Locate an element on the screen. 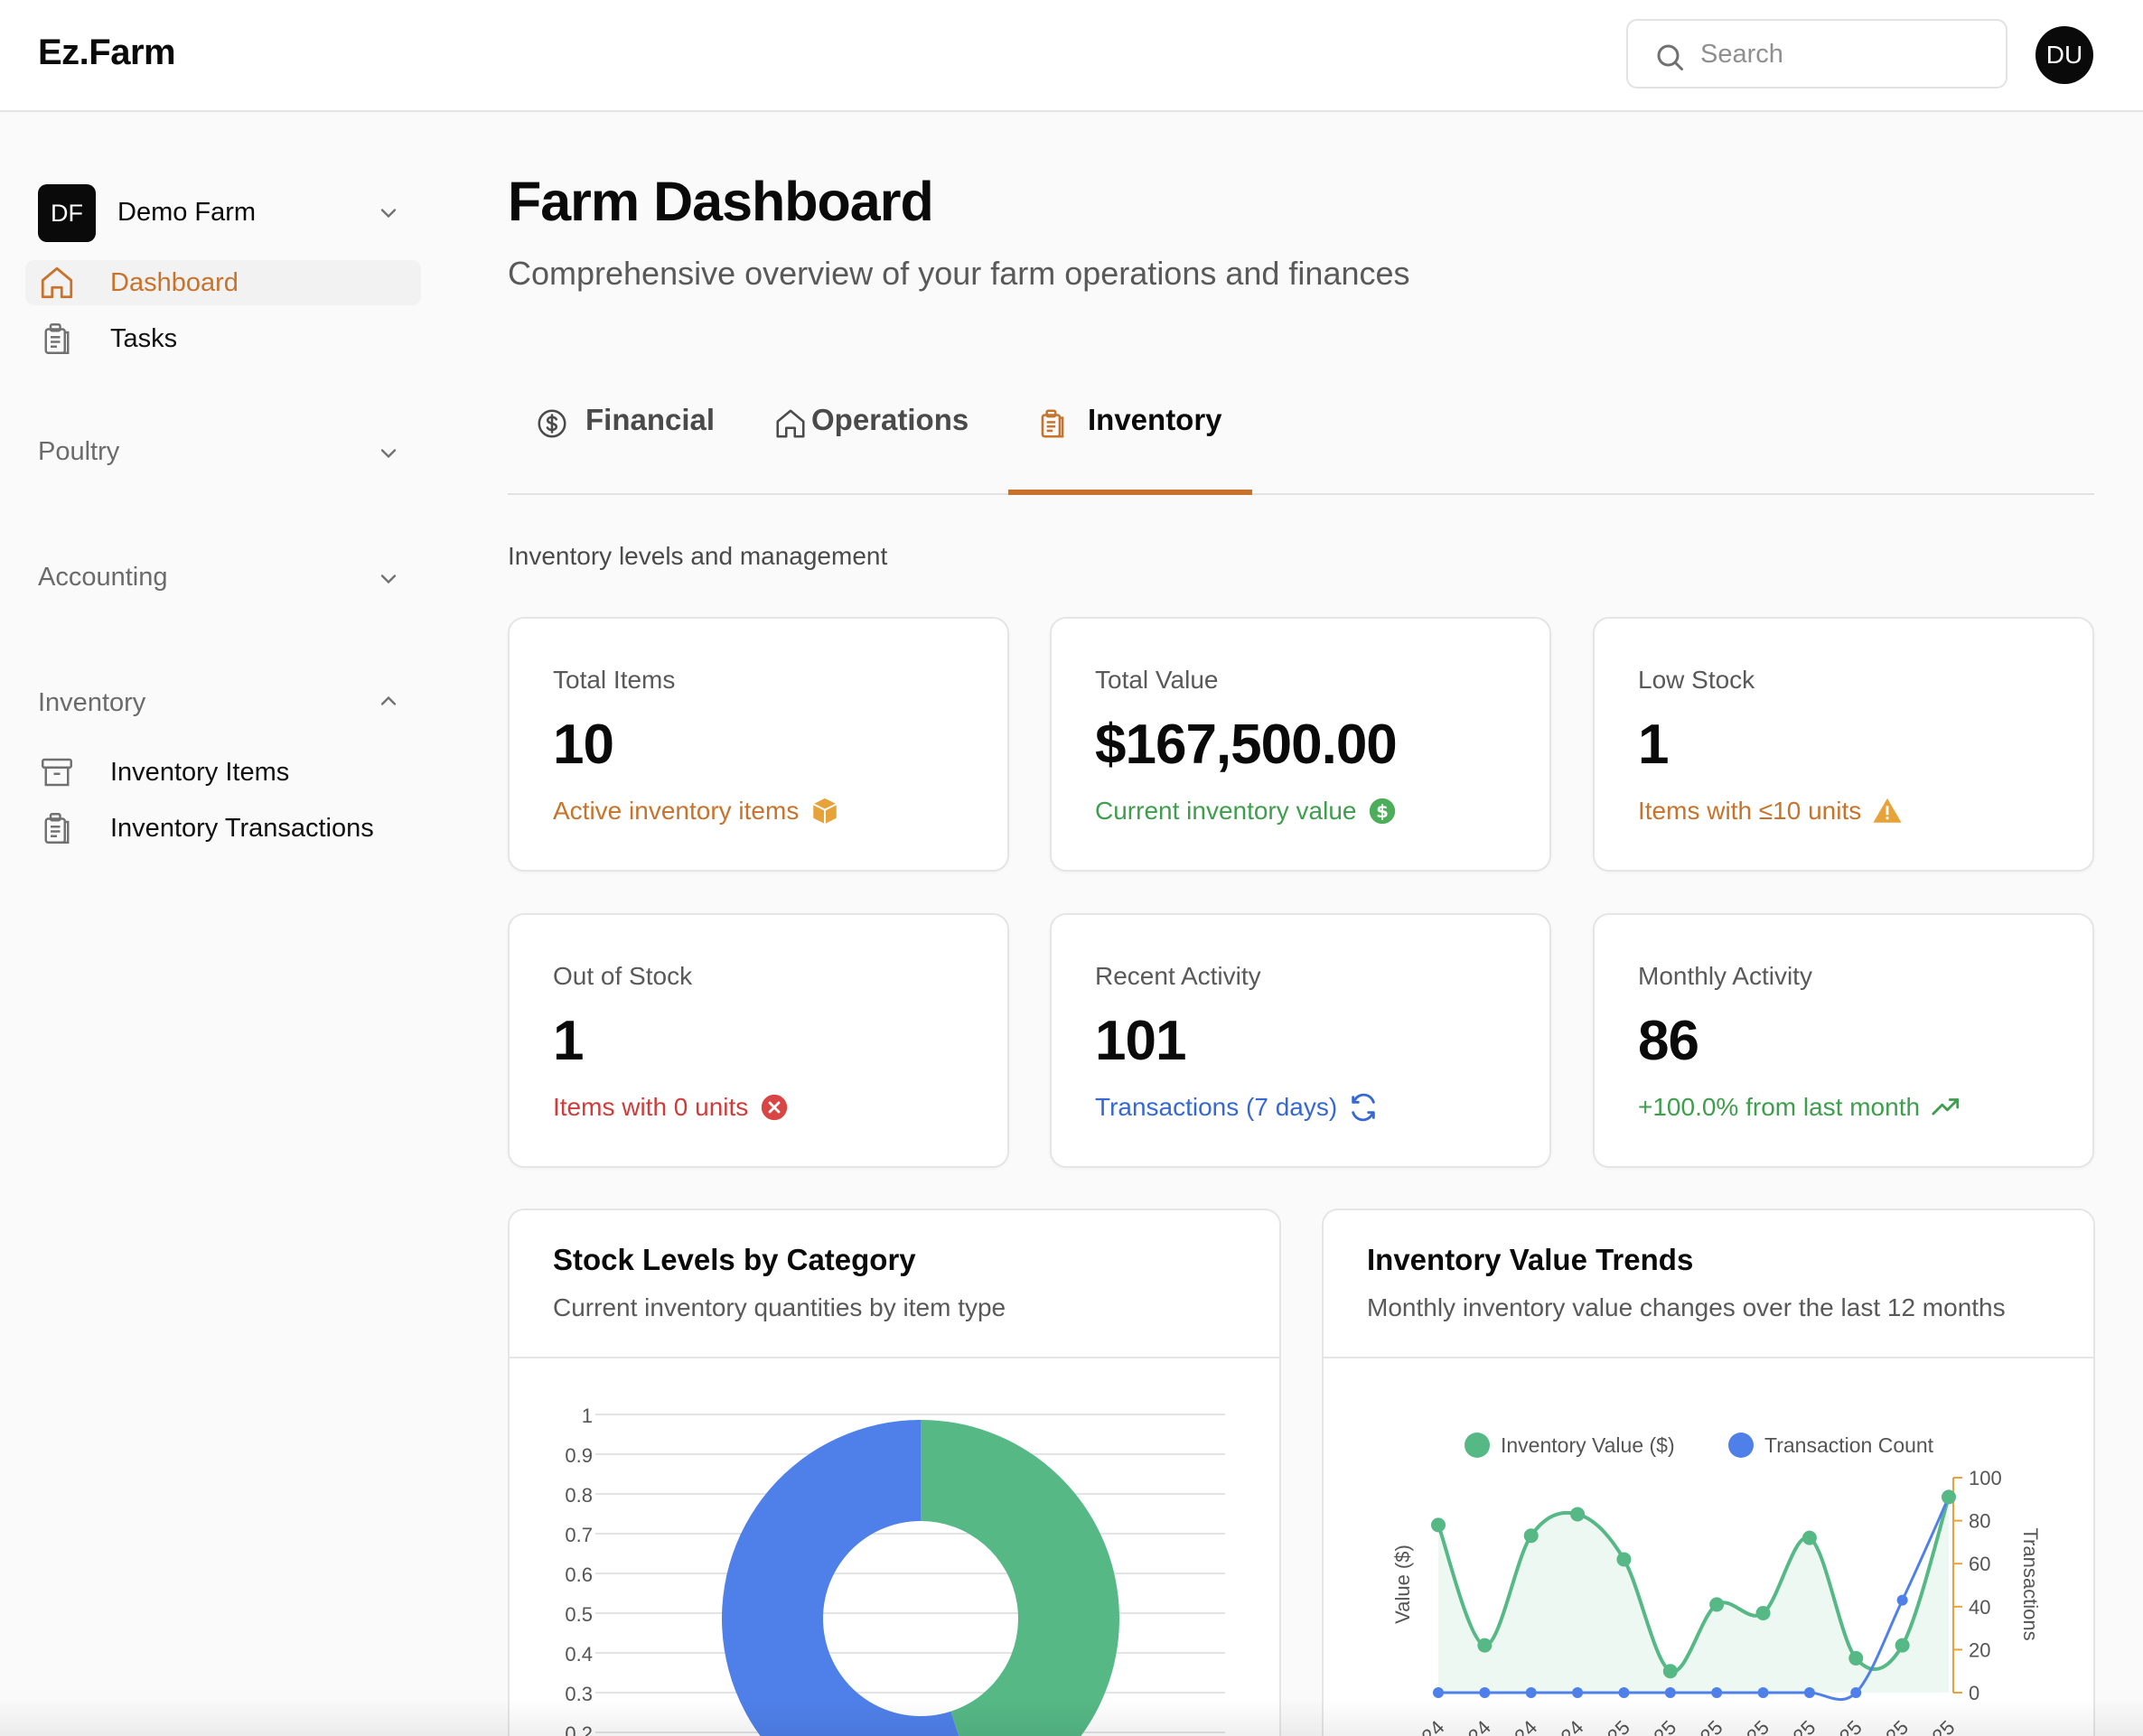 The height and width of the screenshot is (1736, 2143). y2-tick-label: 60 is located at coordinates (1979, 1564).